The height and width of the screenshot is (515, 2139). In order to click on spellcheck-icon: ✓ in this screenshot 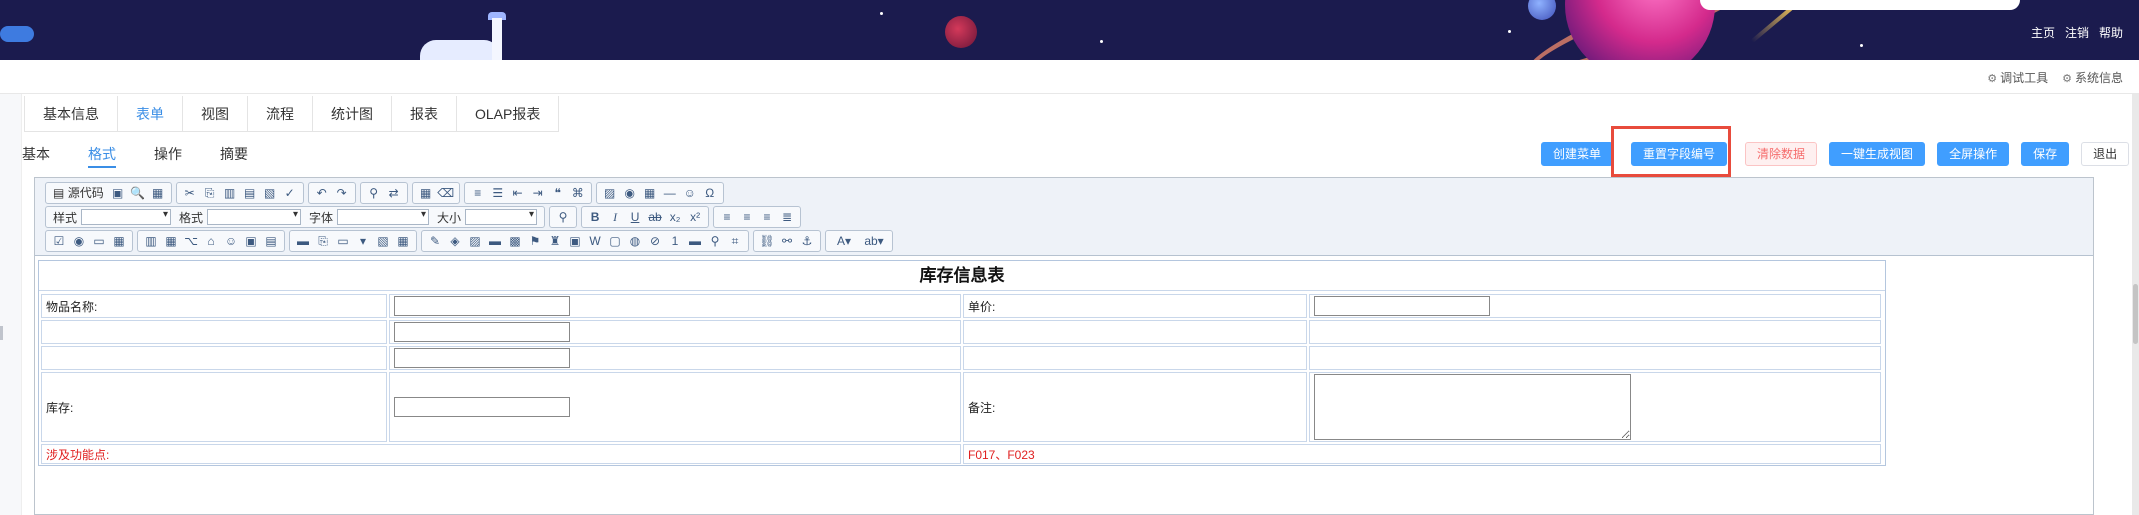, I will do `click(290, 193)`.